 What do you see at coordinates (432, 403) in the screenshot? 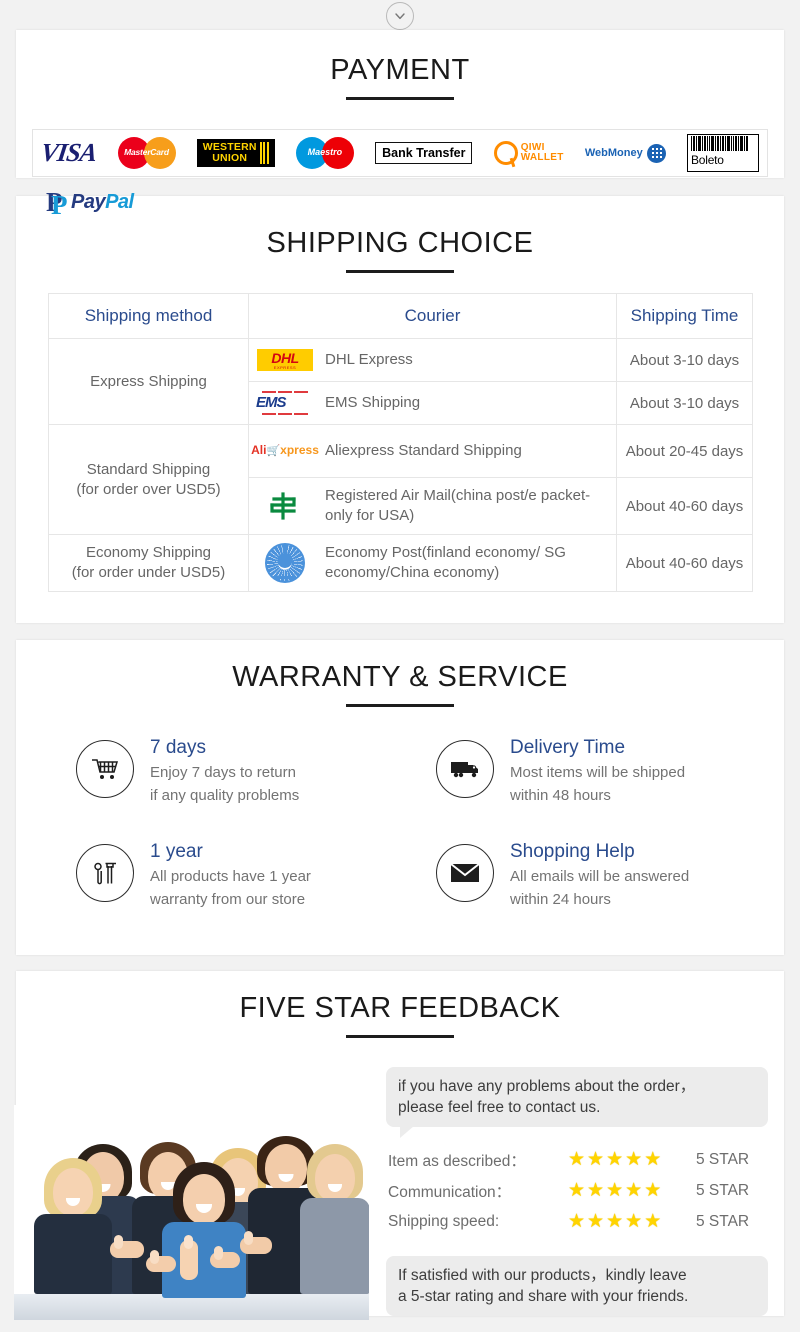
I see `cell-courier-ems: EMS EMS Shipping` at bounding box center [432, 403].